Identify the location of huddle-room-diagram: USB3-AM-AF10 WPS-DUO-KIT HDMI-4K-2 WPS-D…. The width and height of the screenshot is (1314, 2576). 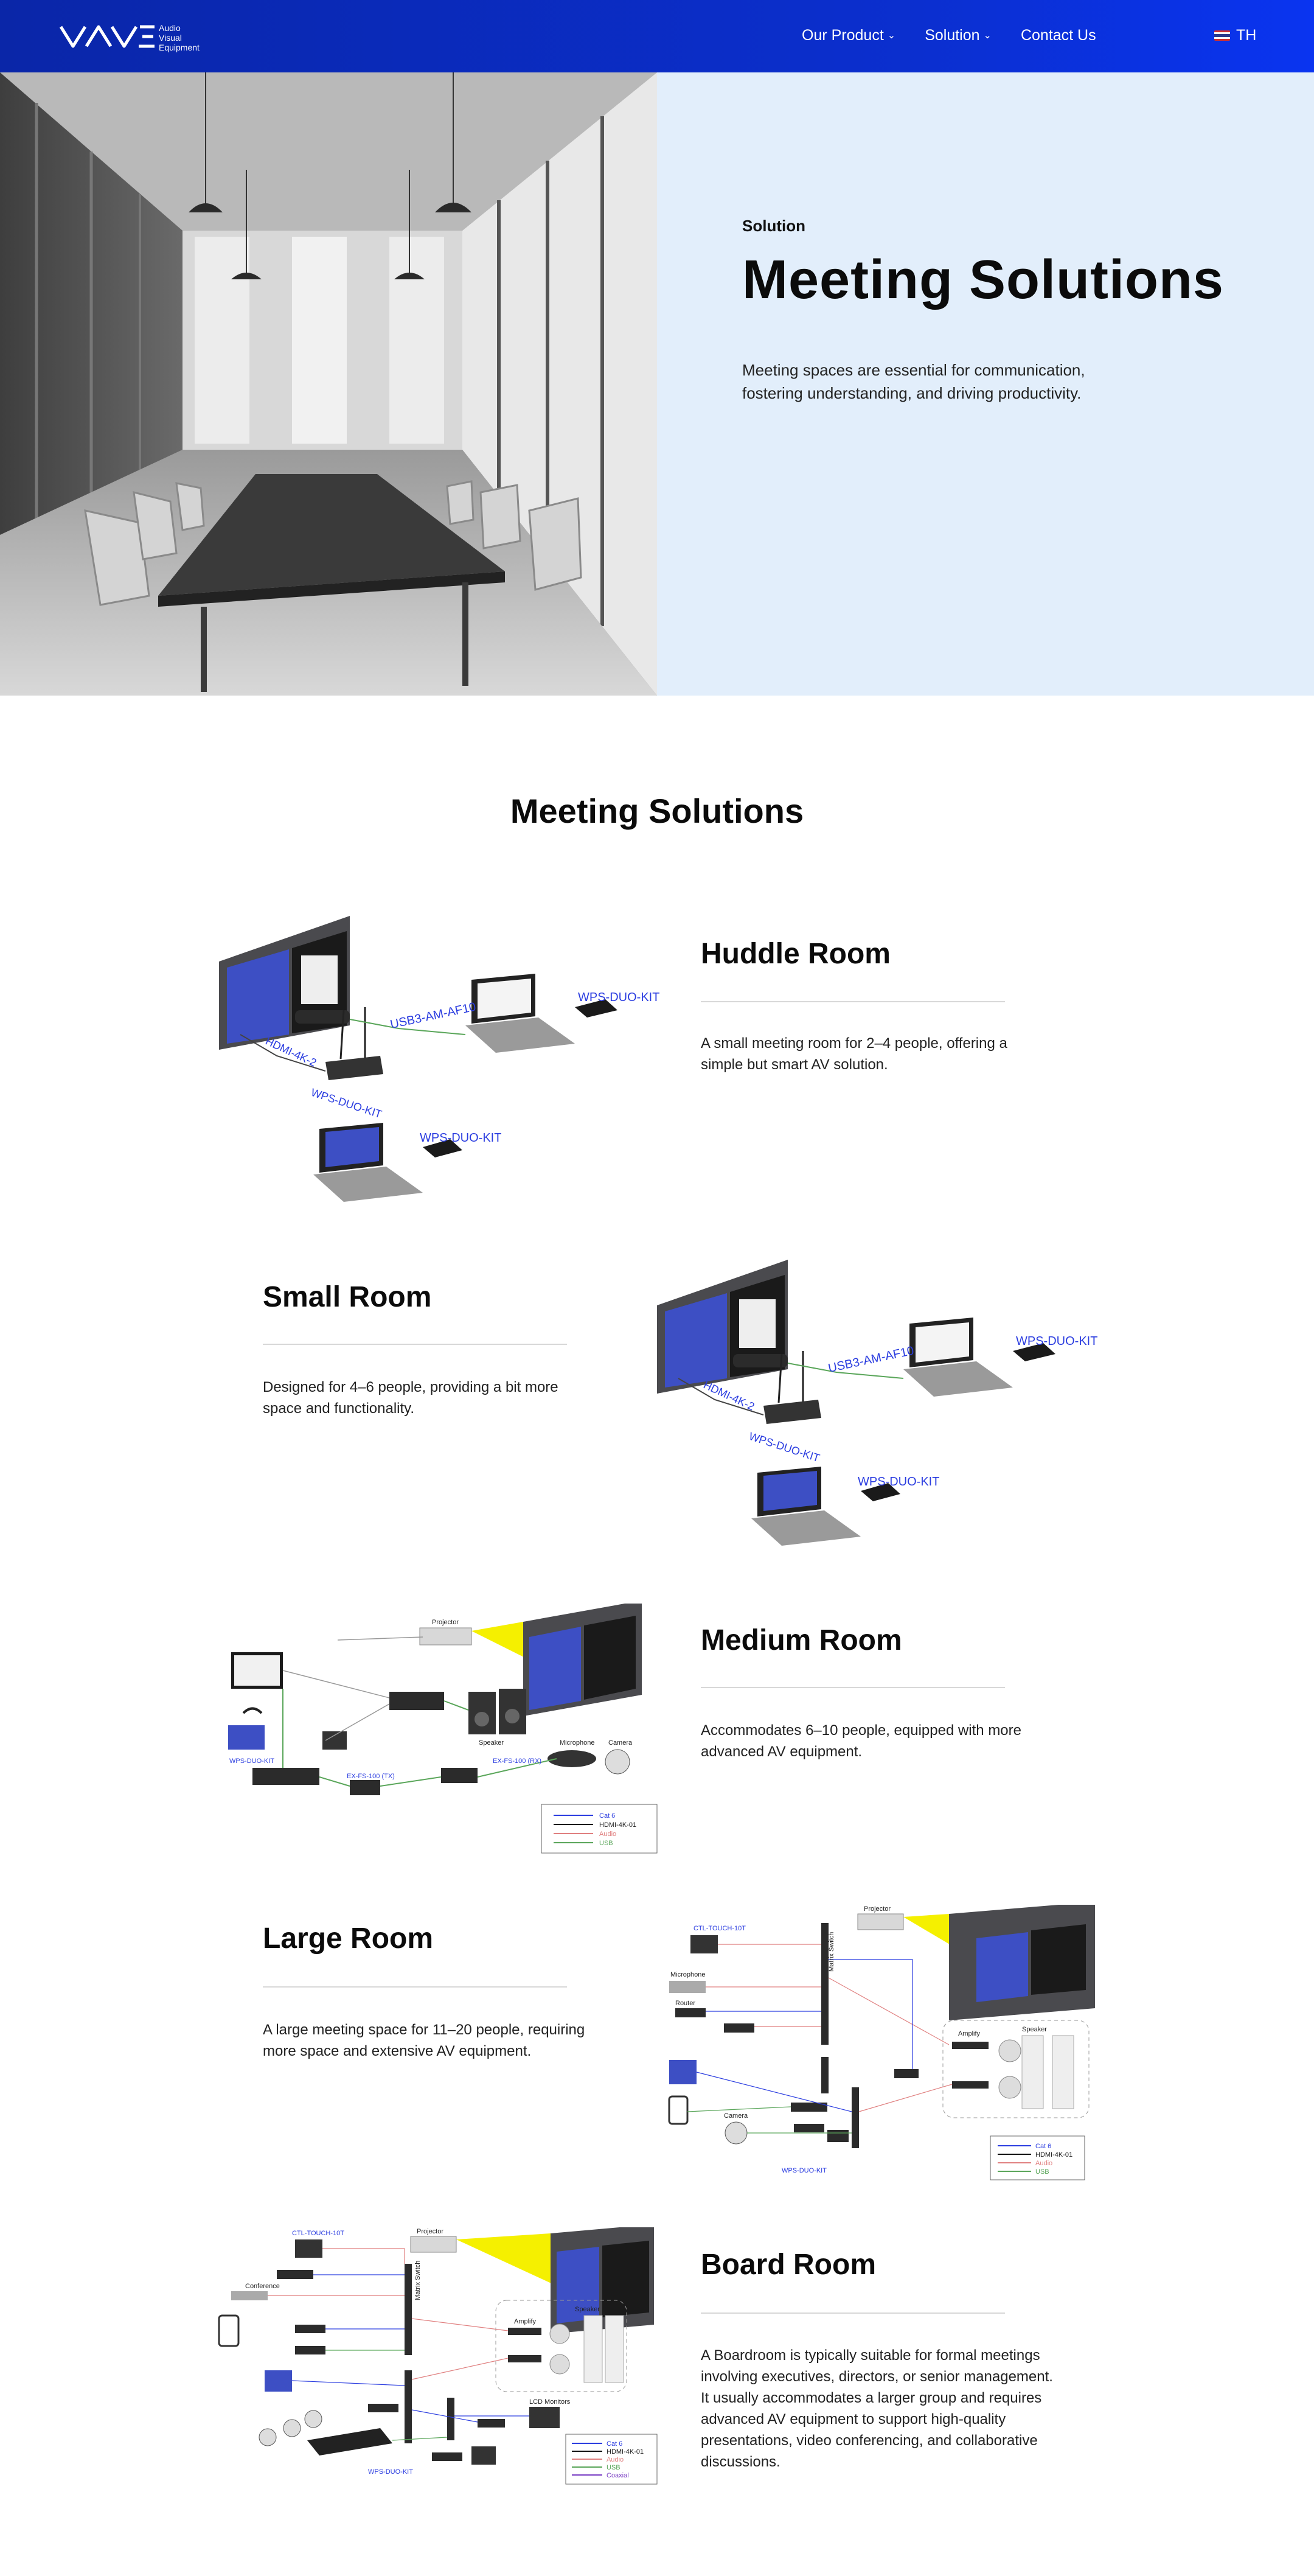
(441, 1065).